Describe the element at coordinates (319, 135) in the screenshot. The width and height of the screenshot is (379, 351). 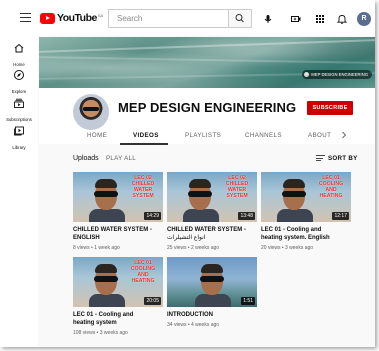
I see `tab-about: ABOUT` at that location.